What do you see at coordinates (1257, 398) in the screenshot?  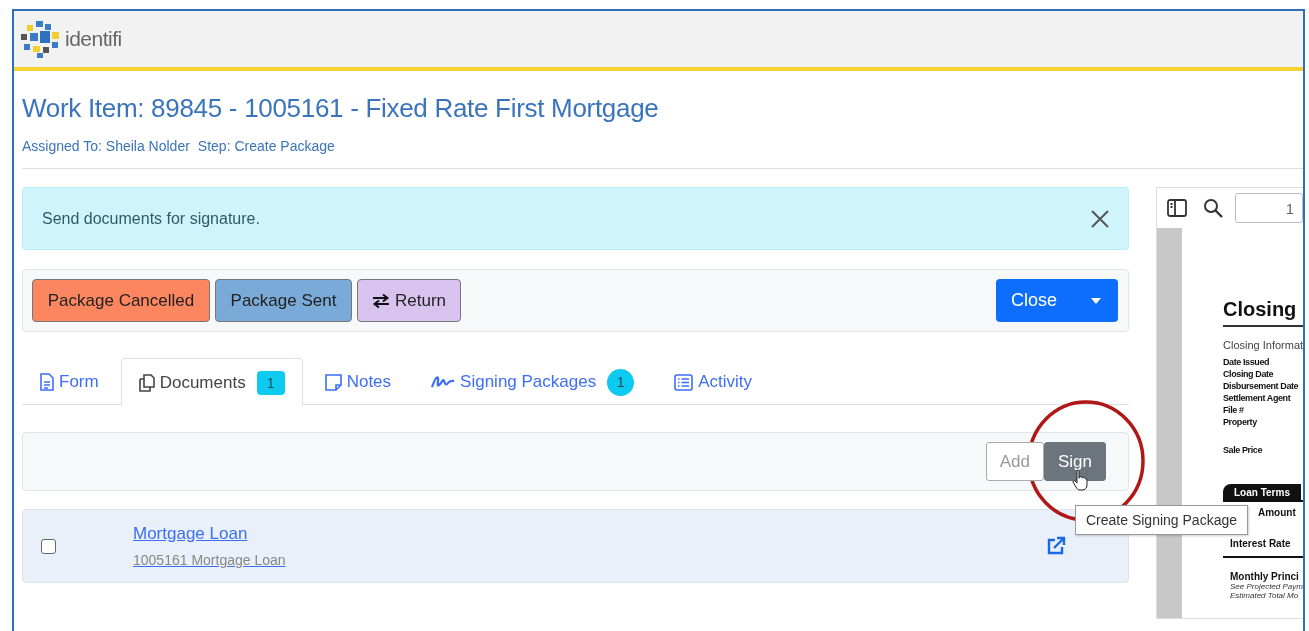 I see `doc-field-label: Settlement Agent` at bounding box center [1257, 398].